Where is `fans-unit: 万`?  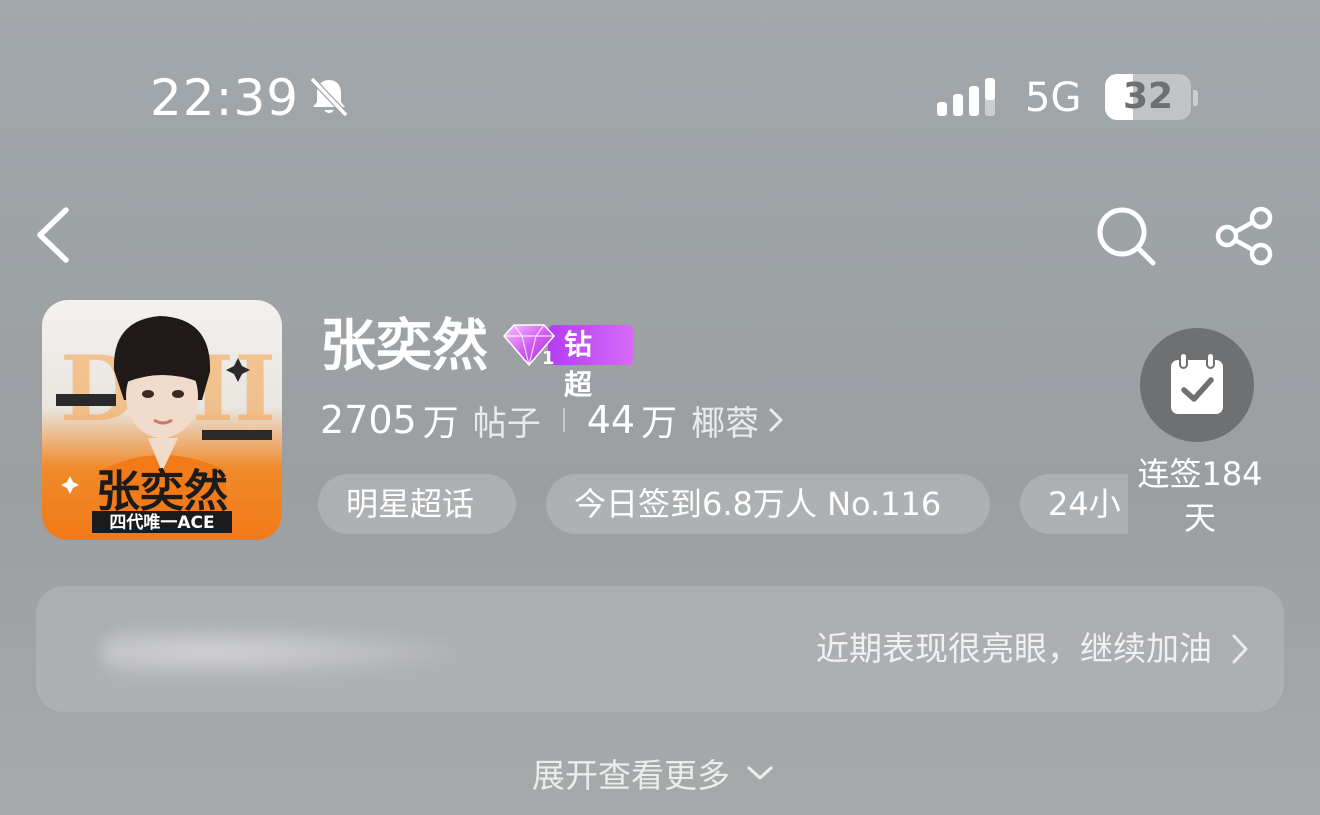
fans-unit: 万 is located at coordinates (659, 423).